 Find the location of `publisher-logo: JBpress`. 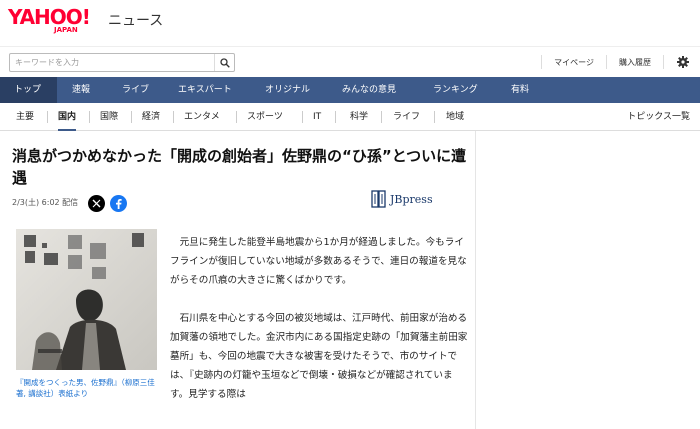

publisher-logo: JBpress is located at coordinates (402, 199).